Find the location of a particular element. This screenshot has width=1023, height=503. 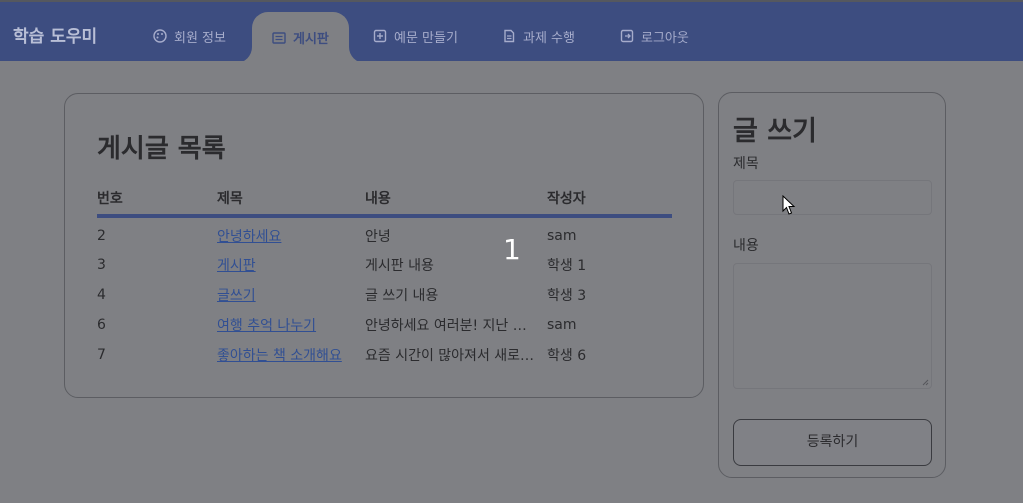

nav-label: 예문 만들기 is located at coordinates (426, 38).